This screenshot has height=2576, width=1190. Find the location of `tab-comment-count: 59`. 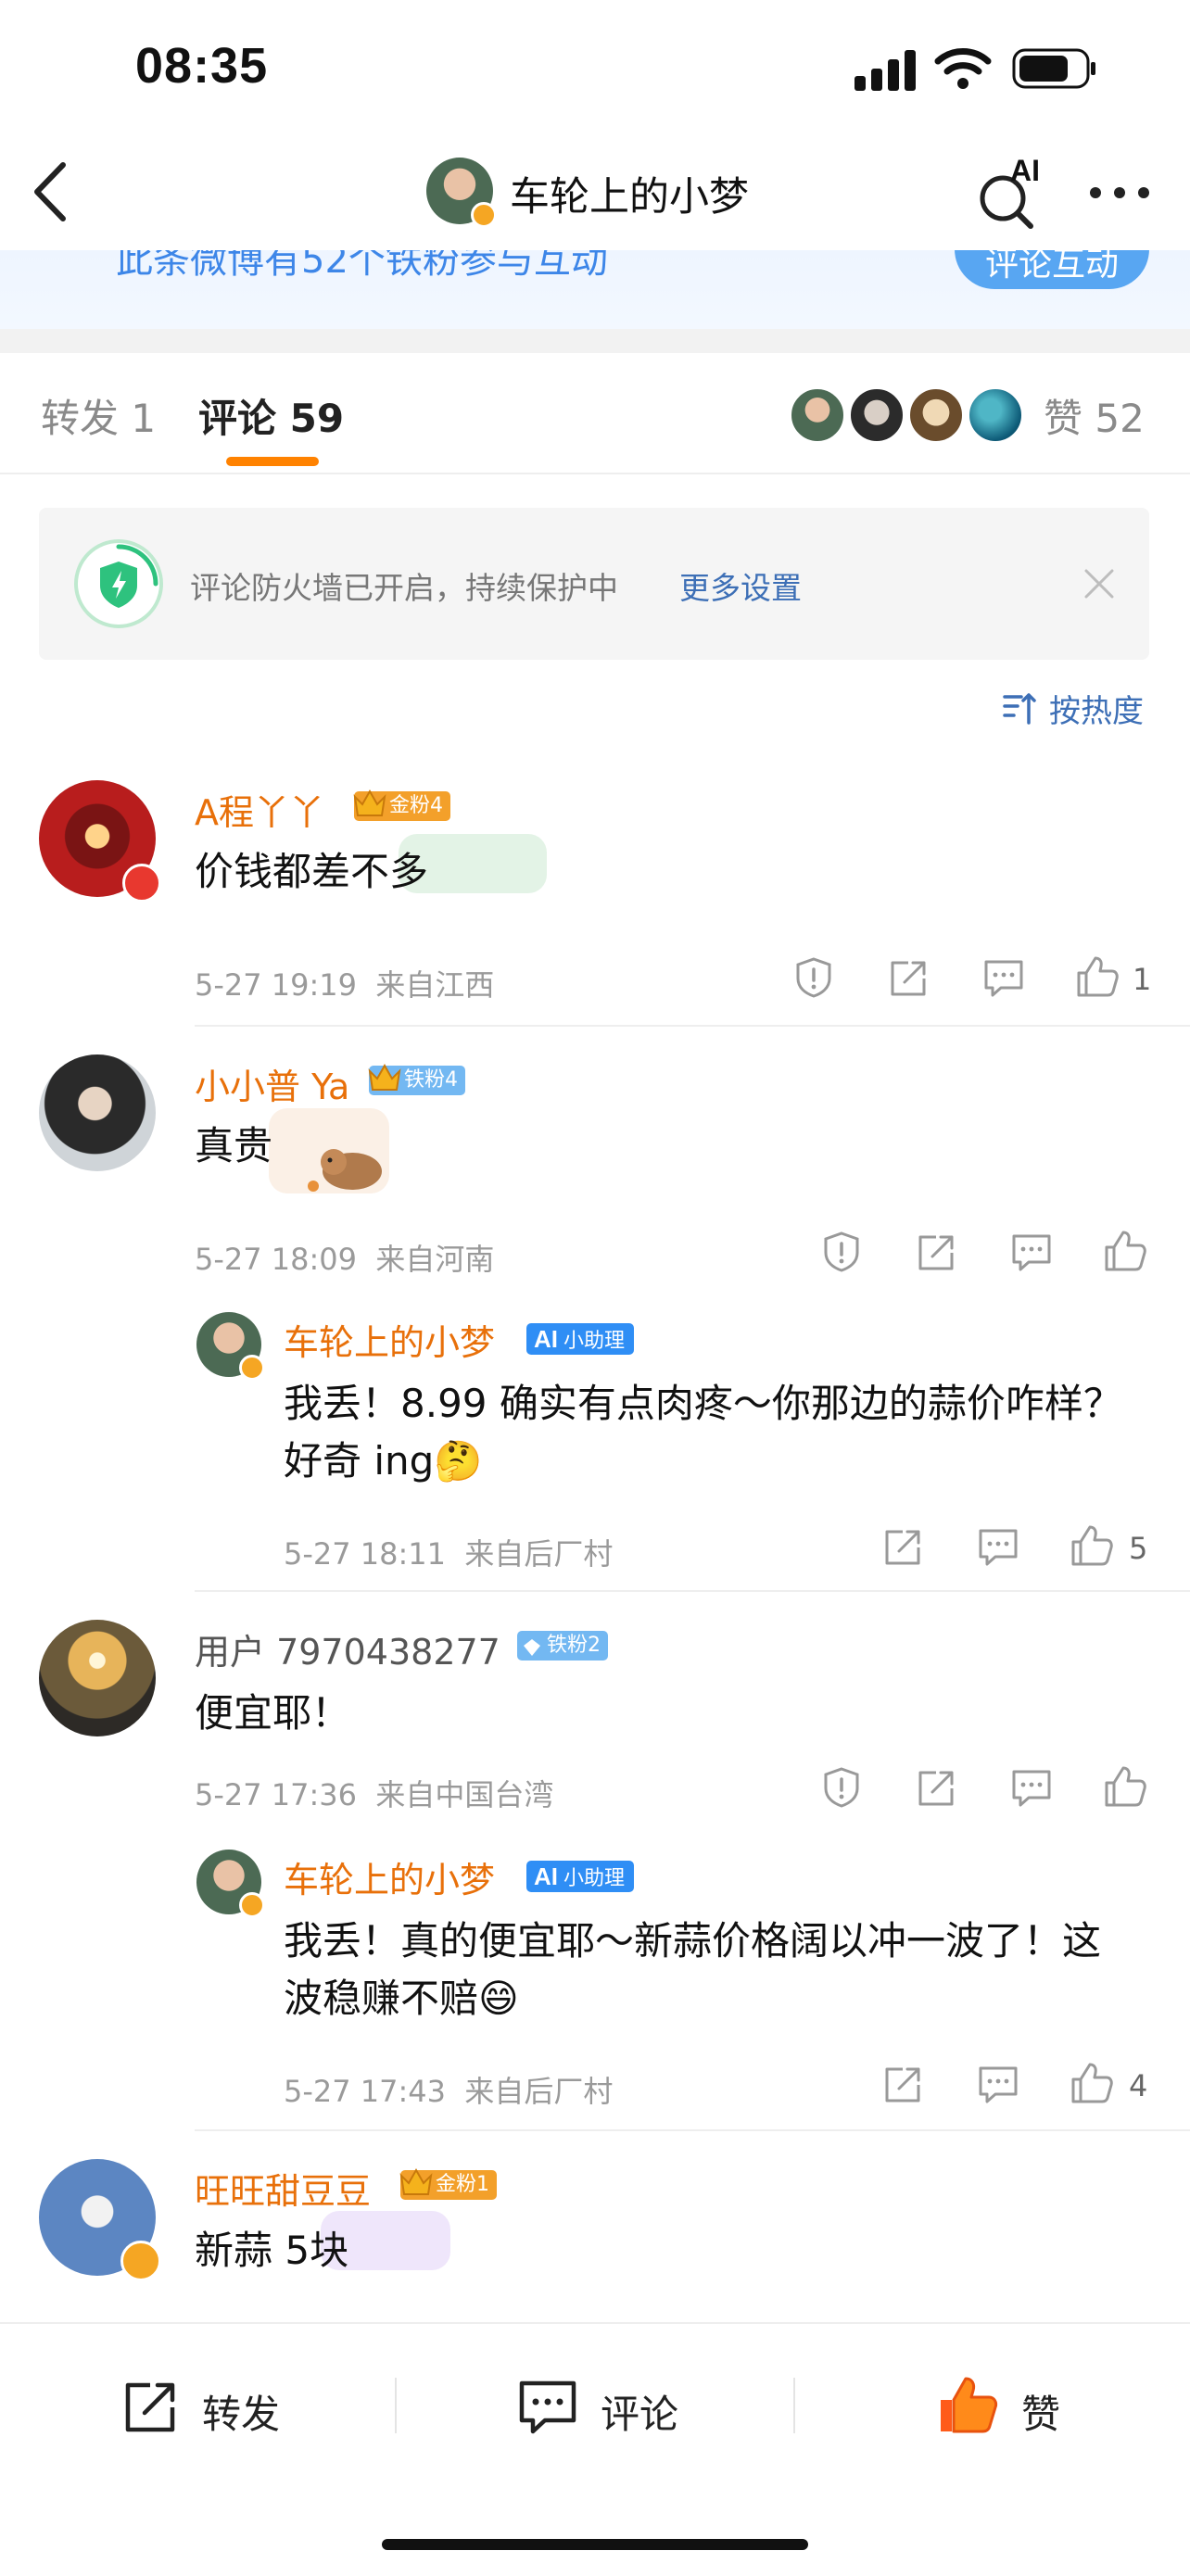

tab-comment-count: 59 is located at coordinates (317, 418).